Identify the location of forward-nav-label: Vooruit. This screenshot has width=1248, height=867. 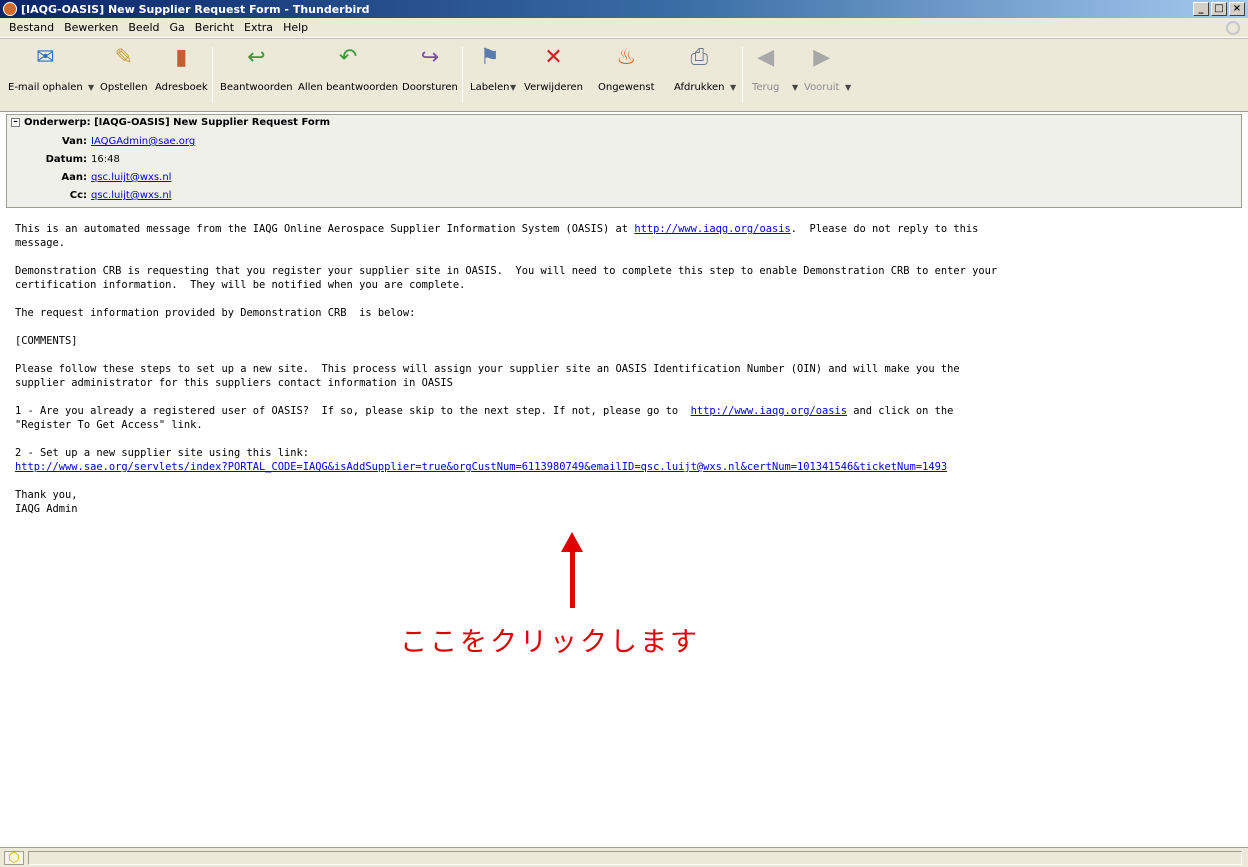
(822, 87).